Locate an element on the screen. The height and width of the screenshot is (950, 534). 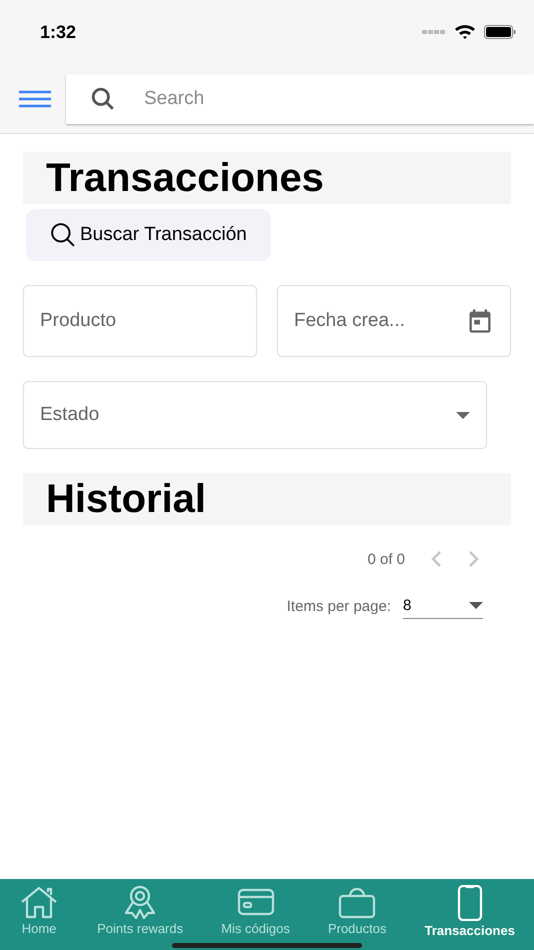
search-field: Search is located at coordinates (300, 99).